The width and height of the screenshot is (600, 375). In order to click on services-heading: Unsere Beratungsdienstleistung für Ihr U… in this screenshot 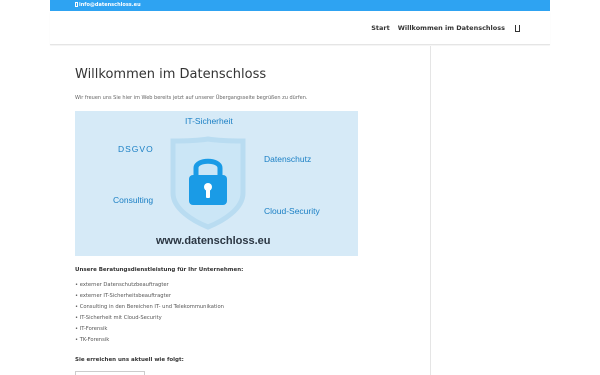, I will do `click(159, 270)`.